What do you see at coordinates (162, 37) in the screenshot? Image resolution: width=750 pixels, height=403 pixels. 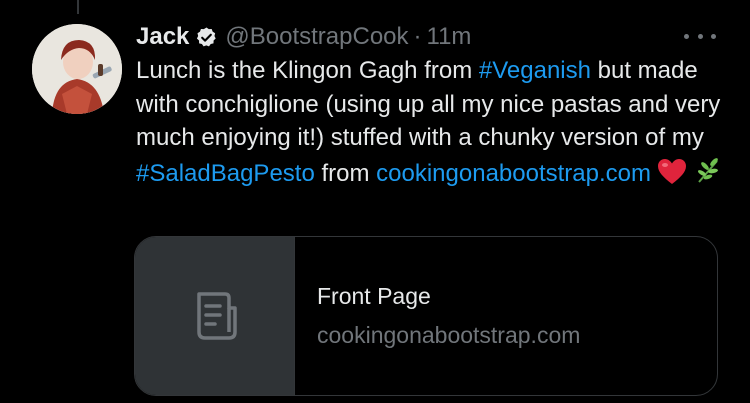 I see `author-name: Jack` at bounding box center [162, 37].